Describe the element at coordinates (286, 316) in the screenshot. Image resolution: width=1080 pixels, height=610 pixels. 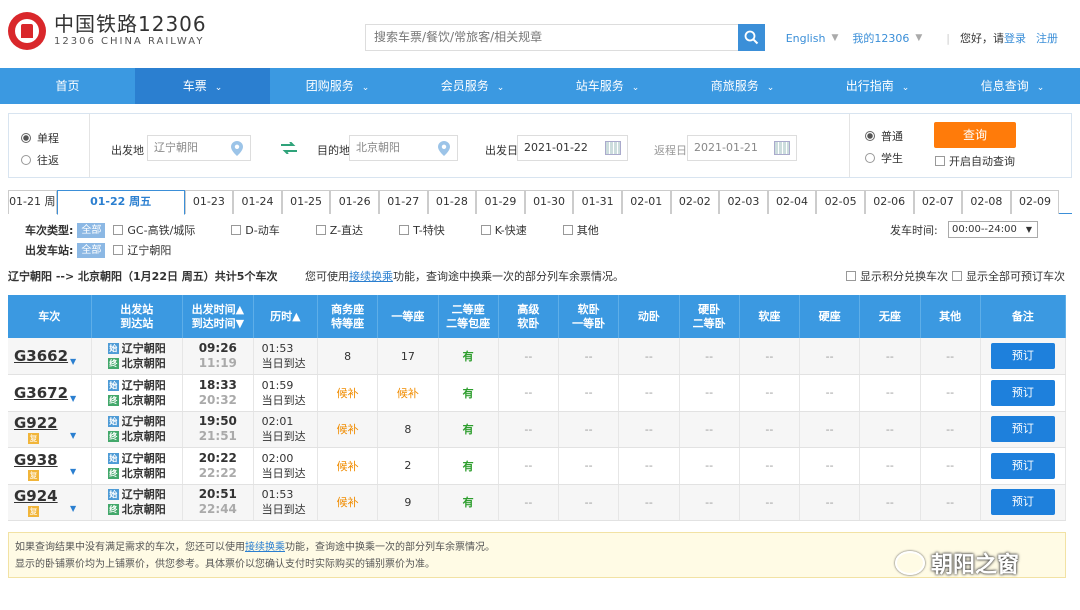
I see `column-header: 历时▲` at that location.